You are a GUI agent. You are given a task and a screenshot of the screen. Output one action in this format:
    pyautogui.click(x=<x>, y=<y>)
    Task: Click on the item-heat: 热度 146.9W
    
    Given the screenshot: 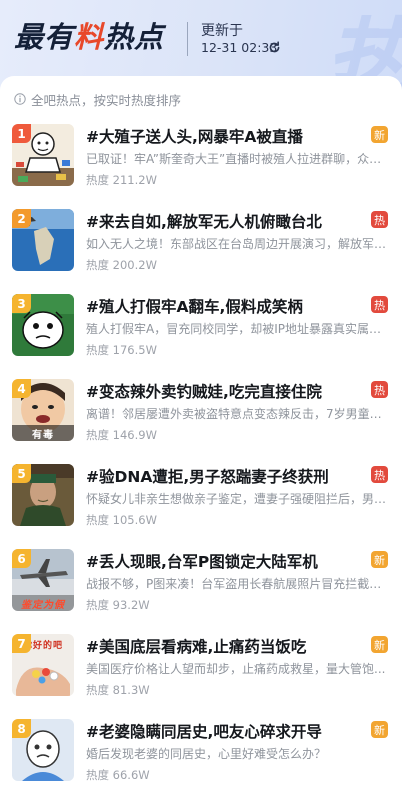 What is the action you would take?
    pyautogui.click(x=121, y=435)
    